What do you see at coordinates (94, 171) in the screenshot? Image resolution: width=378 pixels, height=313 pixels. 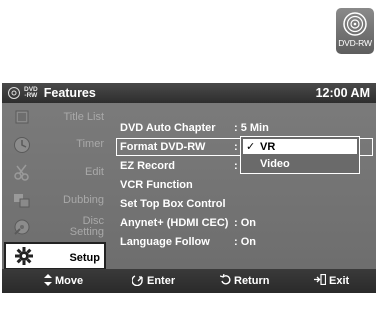 I see `sidebar-item-label: Edit` at bounding box center [94, 171].